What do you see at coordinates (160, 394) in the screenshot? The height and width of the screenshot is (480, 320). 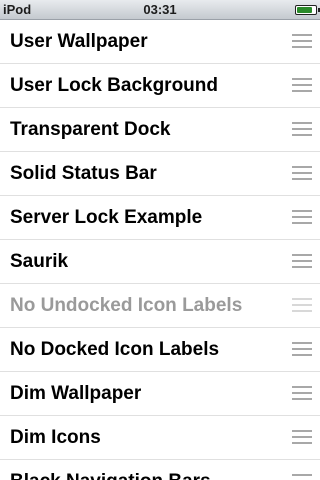 I see `theme-list-item: Dim Wallpaper` at bounding box center [160, 394].